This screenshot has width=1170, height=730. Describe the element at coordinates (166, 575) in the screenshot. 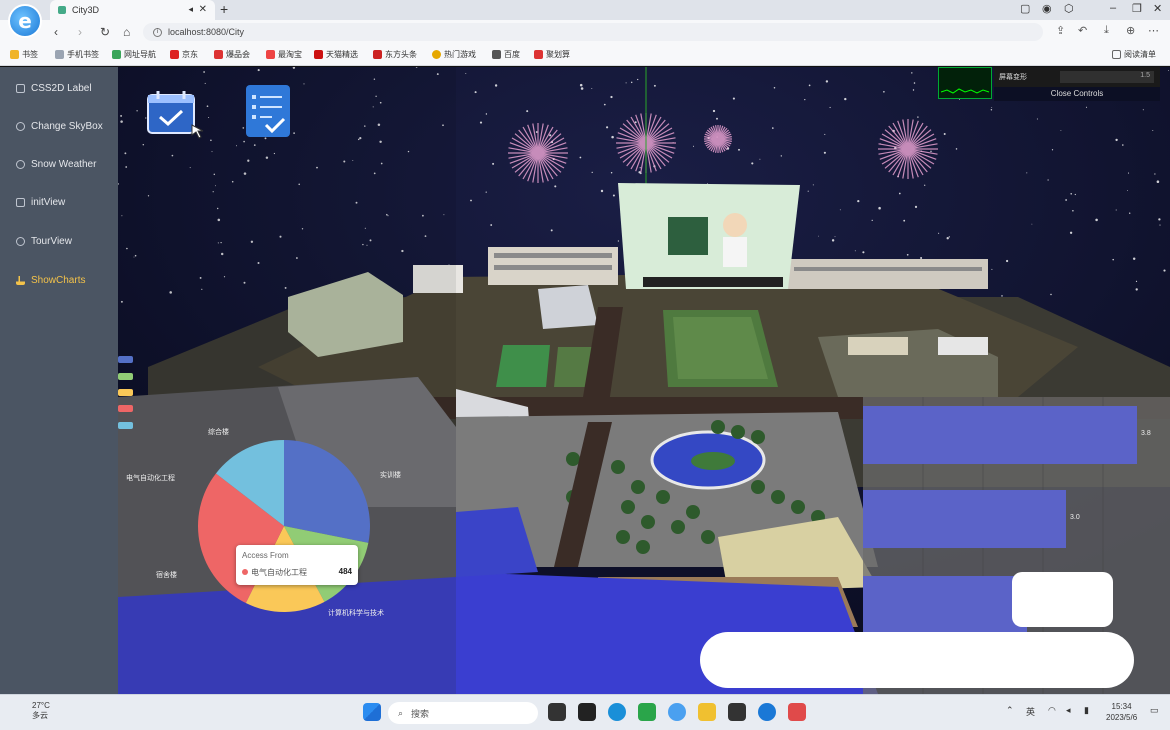

I see `pie-outer-label: 宿舍楼` at that location.